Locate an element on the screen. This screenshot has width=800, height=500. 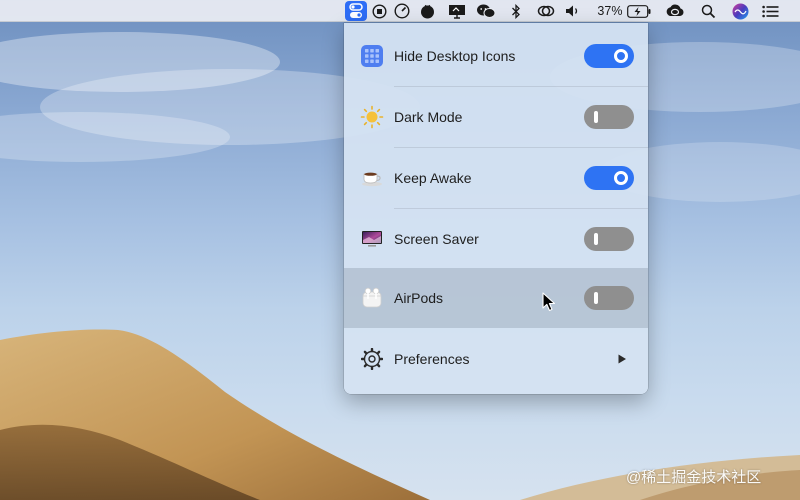
bluetooth-icon is located at coordinates (516, 11).